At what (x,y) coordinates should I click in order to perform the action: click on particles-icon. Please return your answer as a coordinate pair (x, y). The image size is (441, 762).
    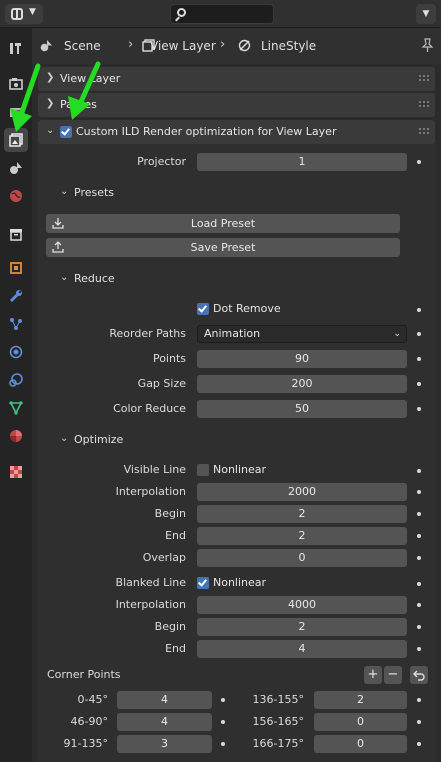
    Looking at the image, I should click on (16, 324).